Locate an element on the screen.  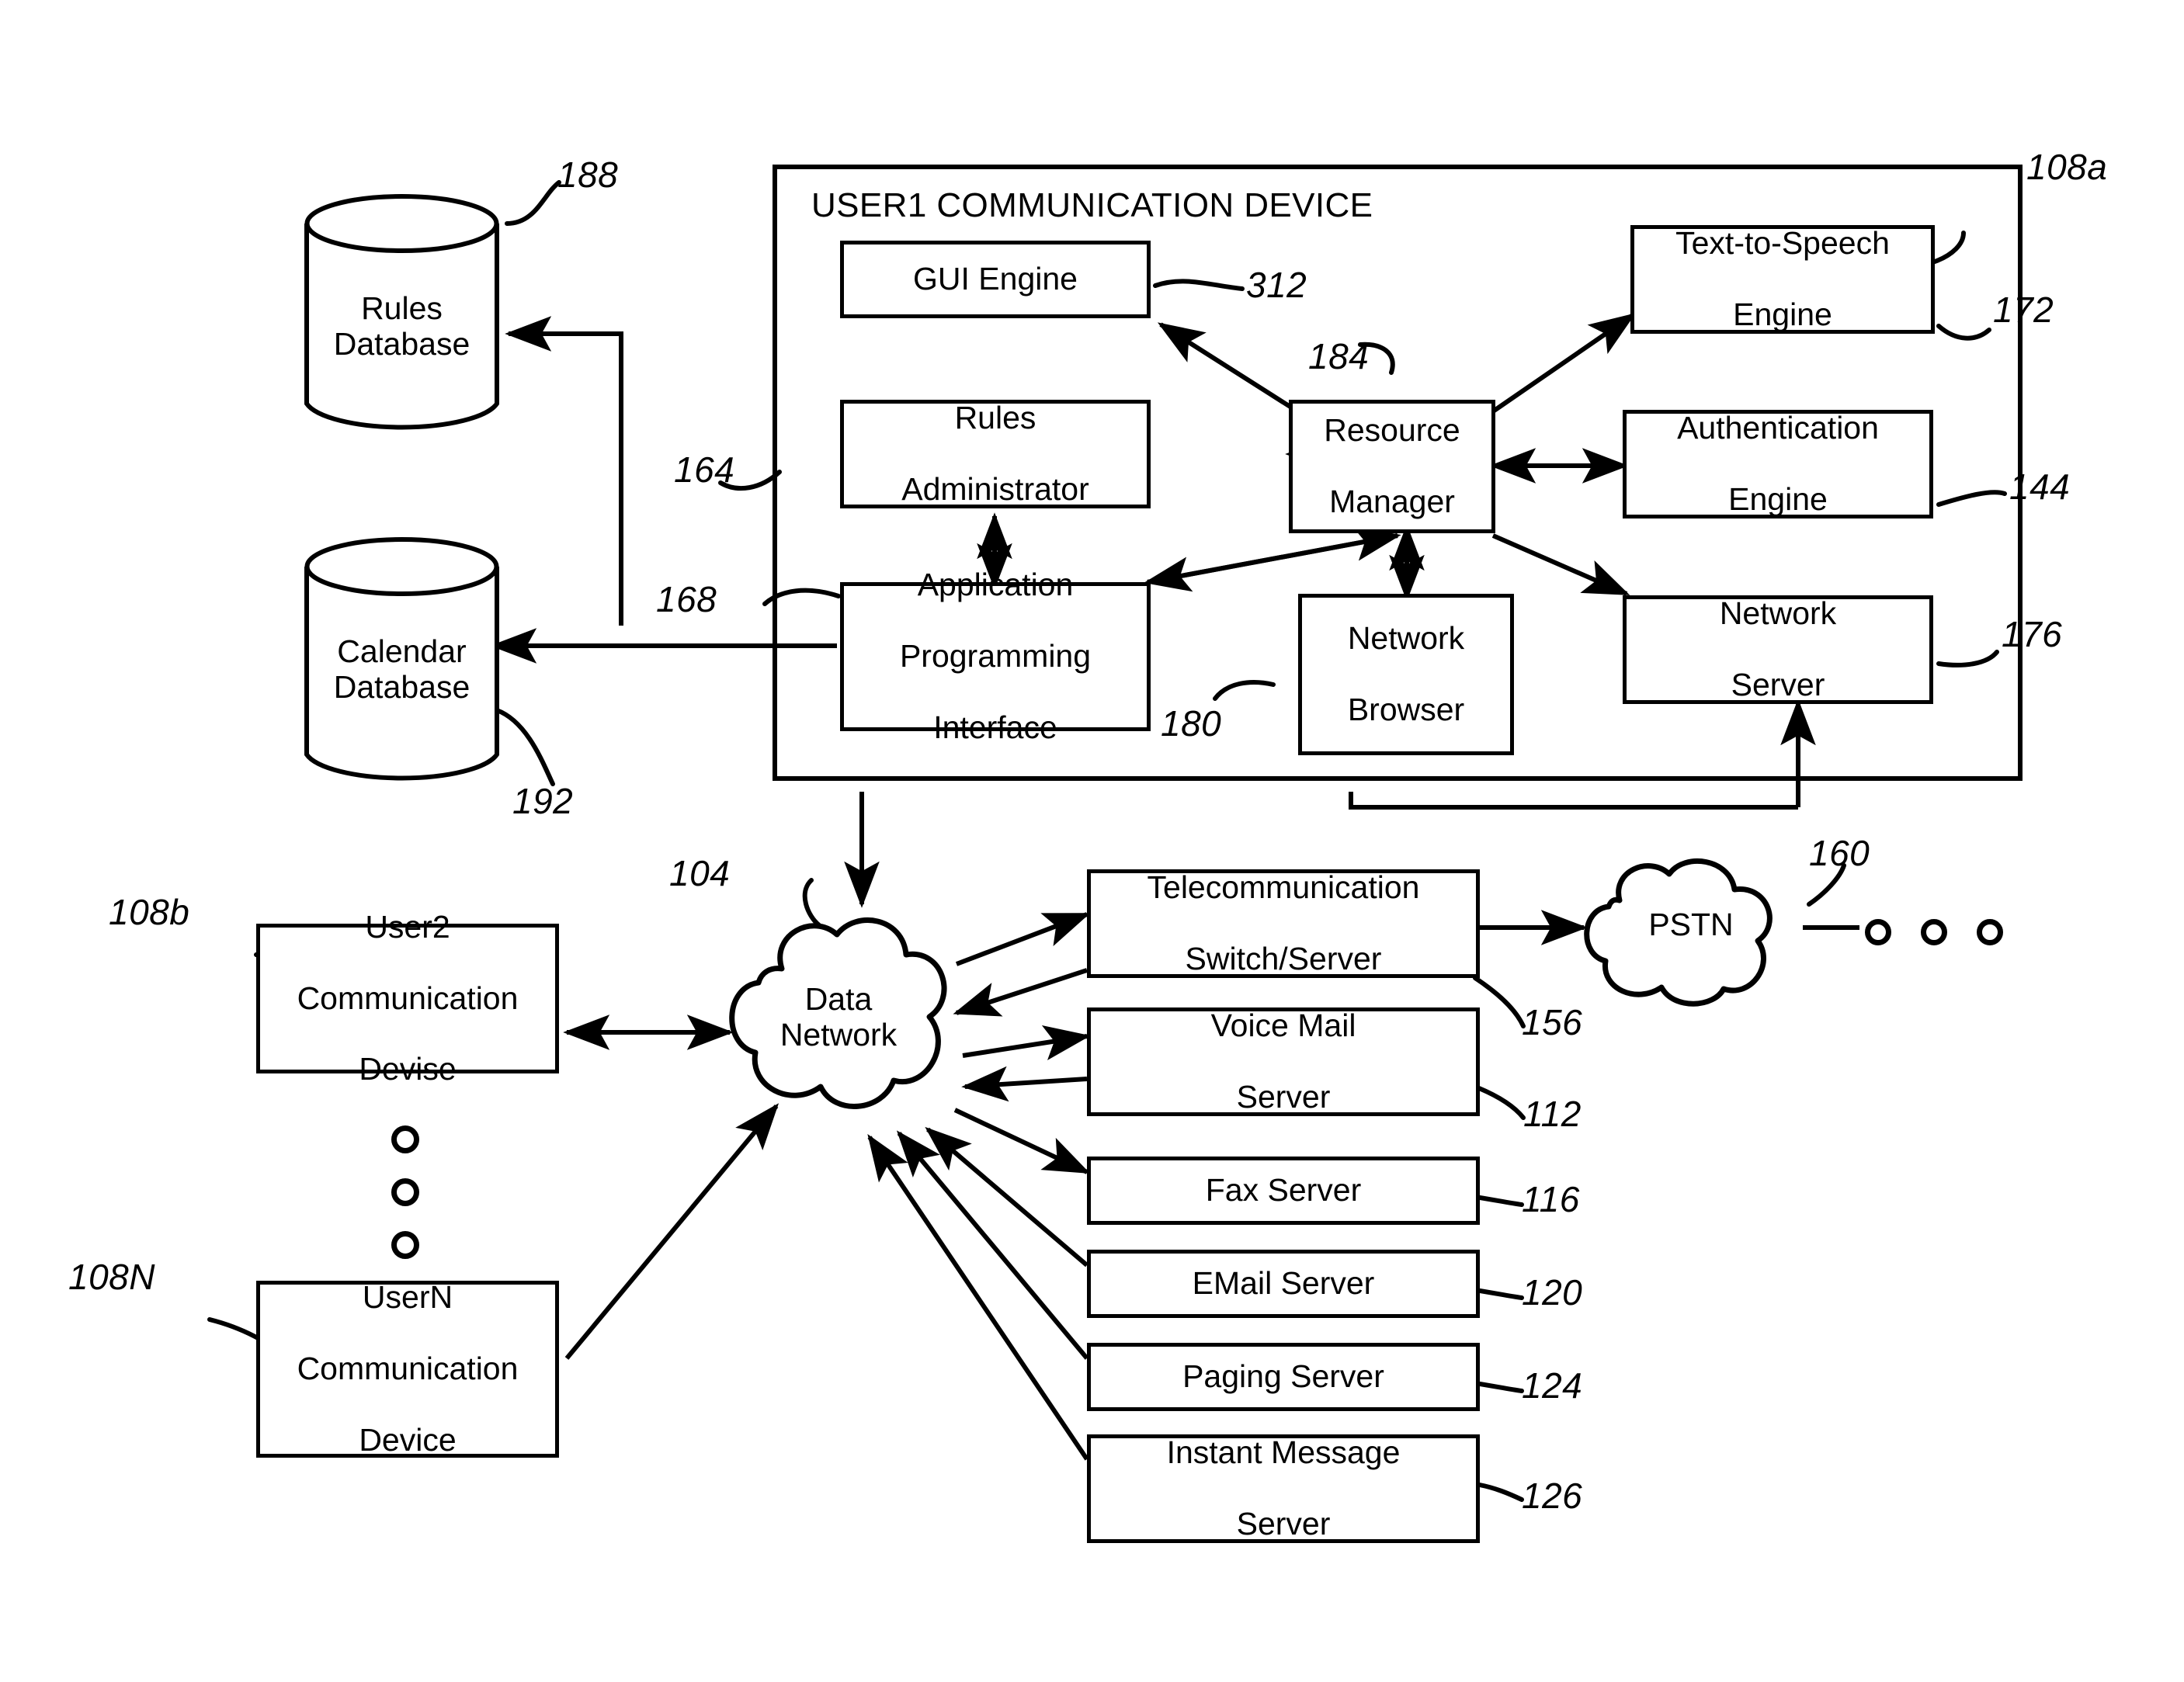
email-server-block: EMail Server is located at coordinates (1283, 1284).